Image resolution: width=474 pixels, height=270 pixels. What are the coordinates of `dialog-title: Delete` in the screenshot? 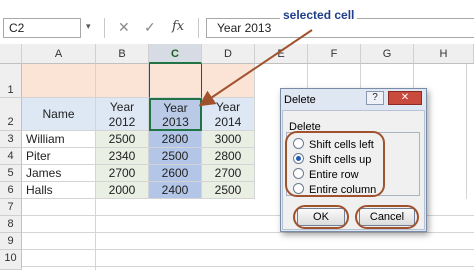 It's located at (300, 100).